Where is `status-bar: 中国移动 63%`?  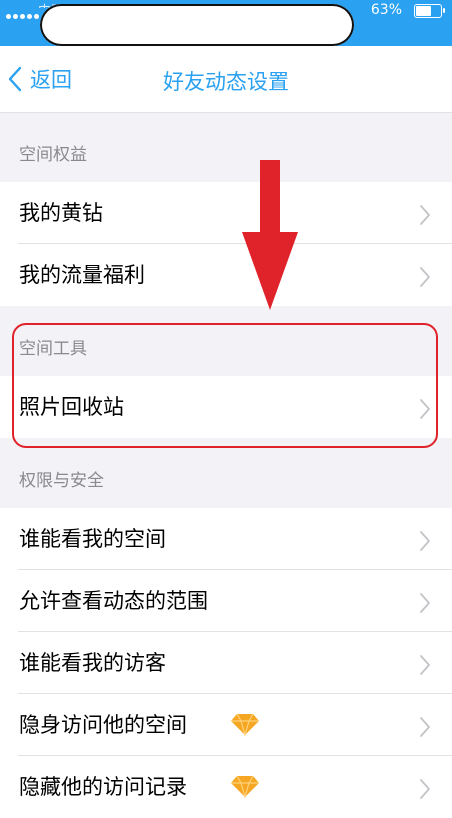
status-bar: 中国移动 63% is located at coordinates (226, 23).